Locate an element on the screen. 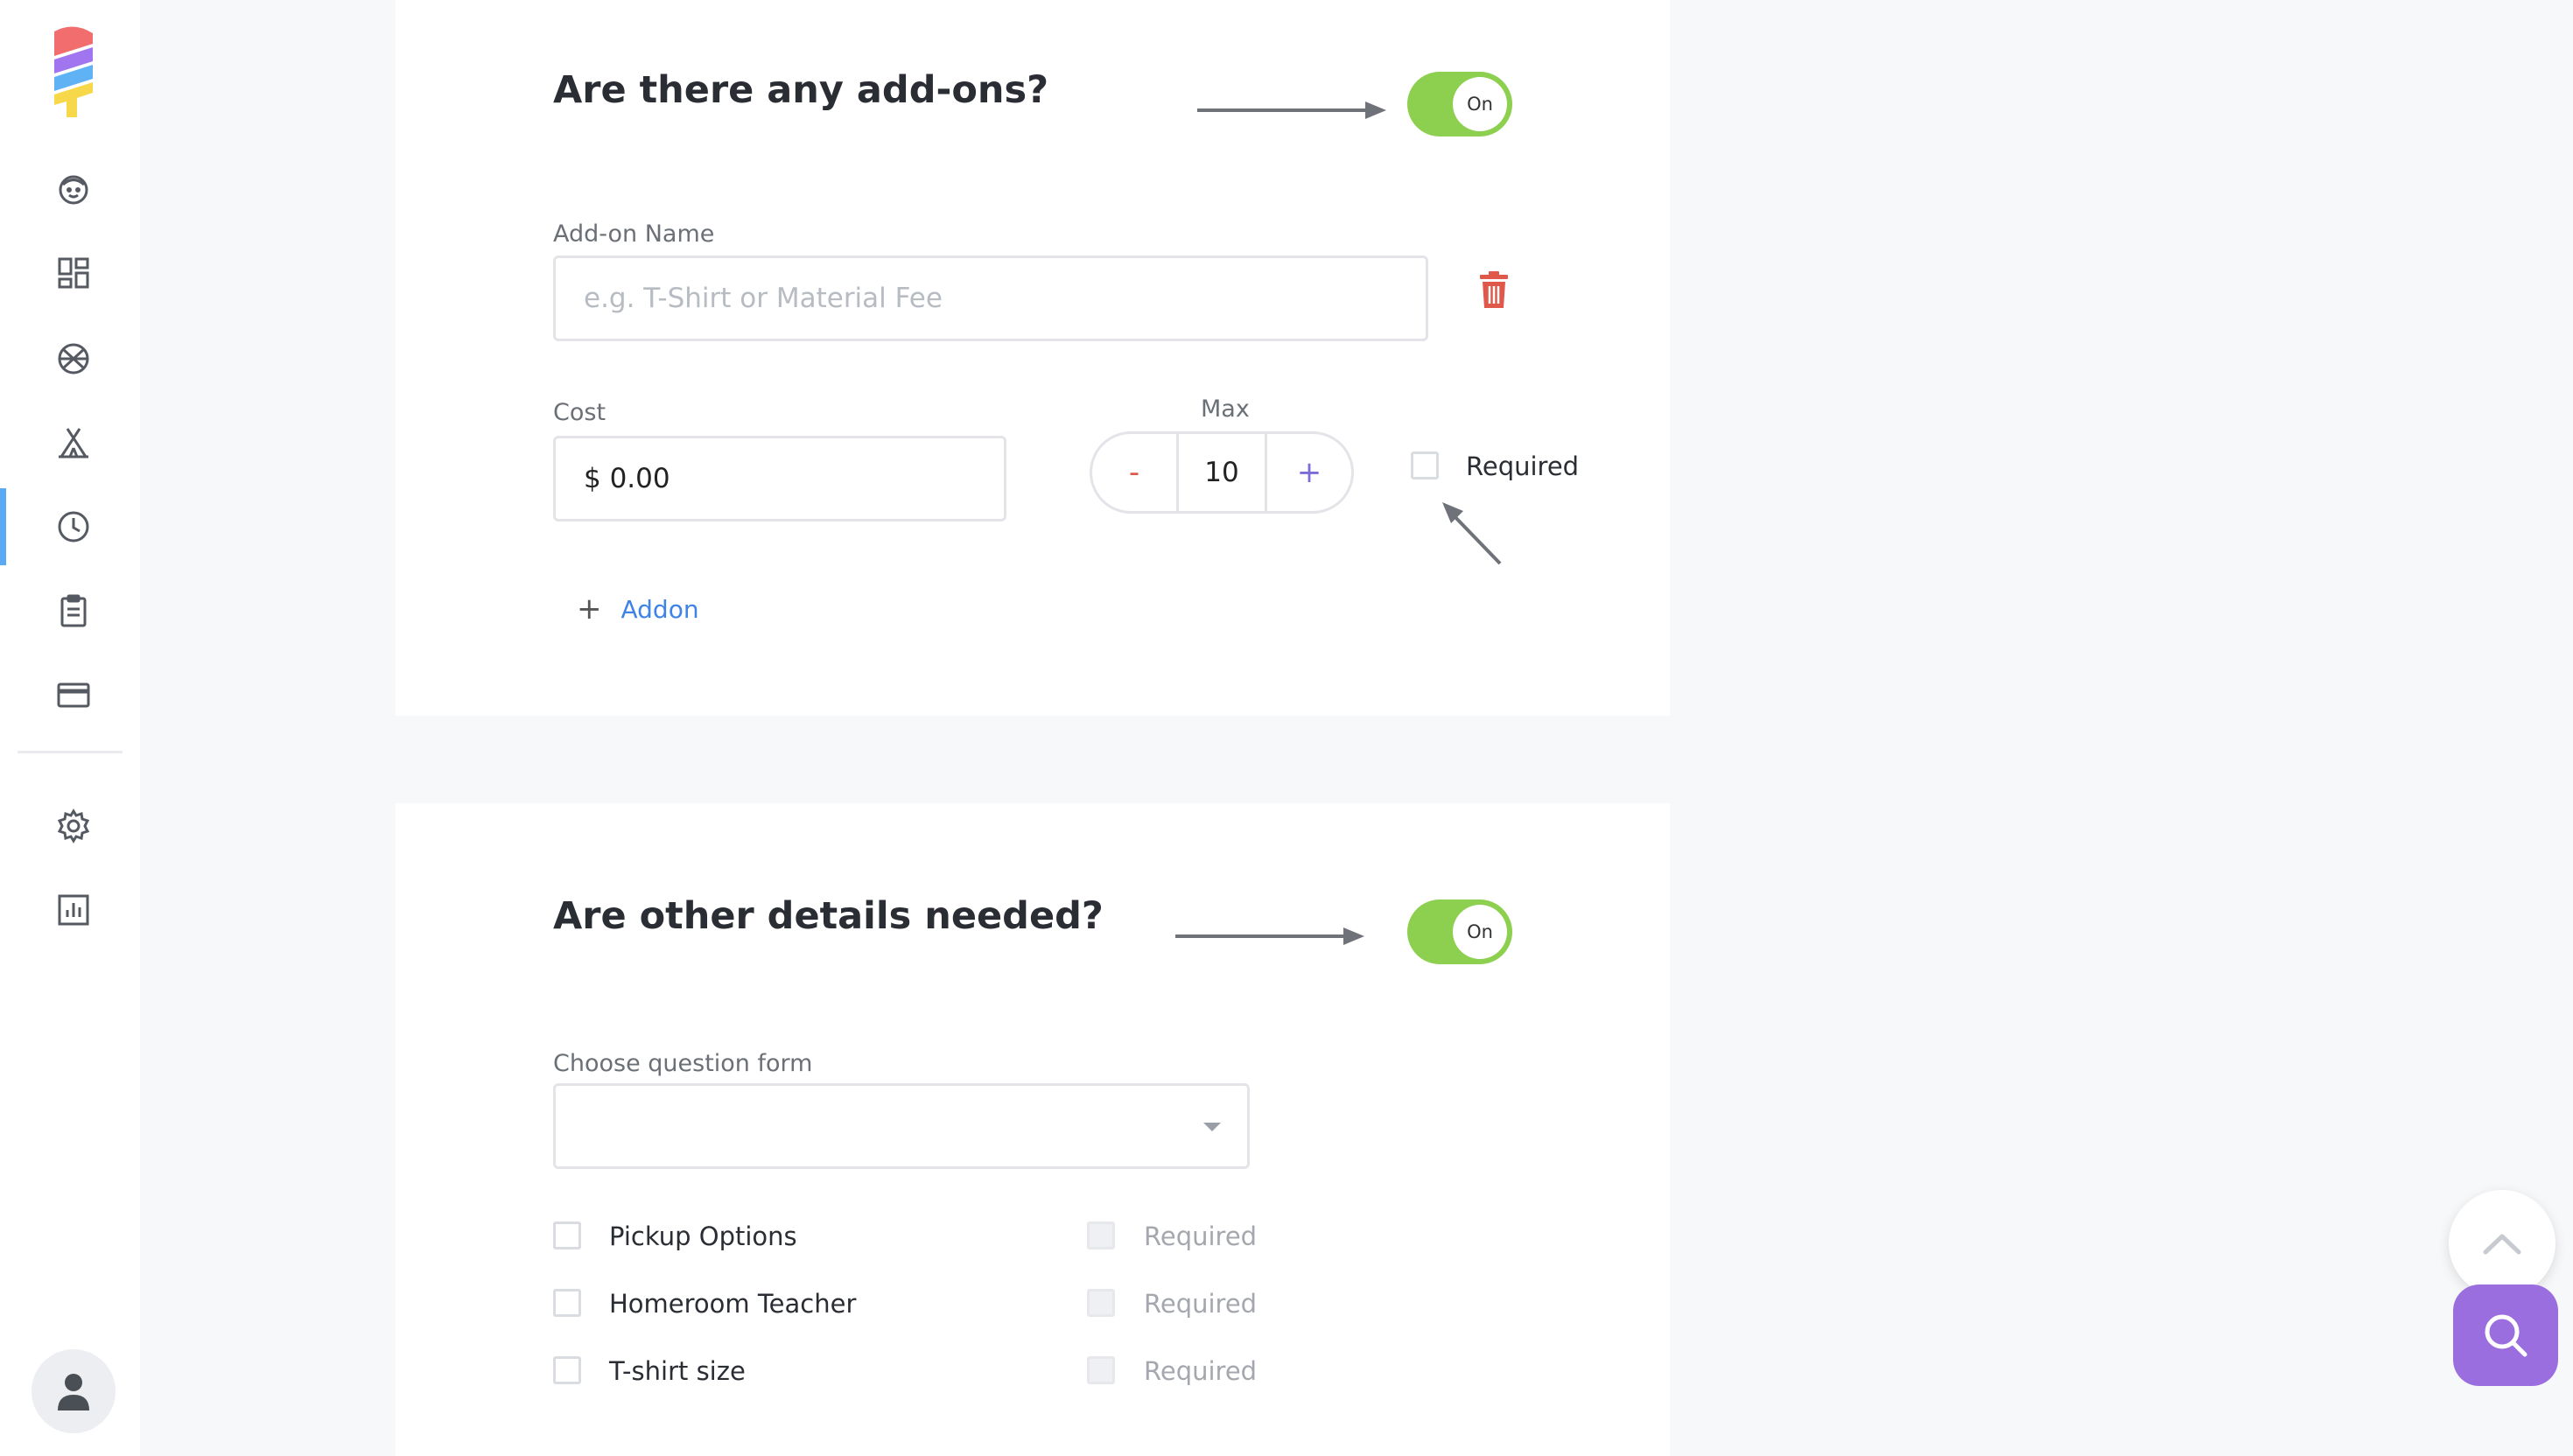 The height and width of the screenshot is (1456, 2573). active-nav-indicator is located at coordinates (3, 526).